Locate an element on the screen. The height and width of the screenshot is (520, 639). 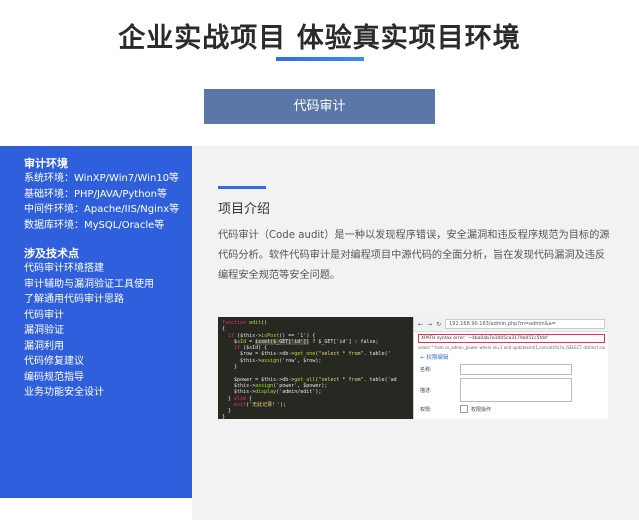
field-label: 权限: is located at coordinates (426, 409).